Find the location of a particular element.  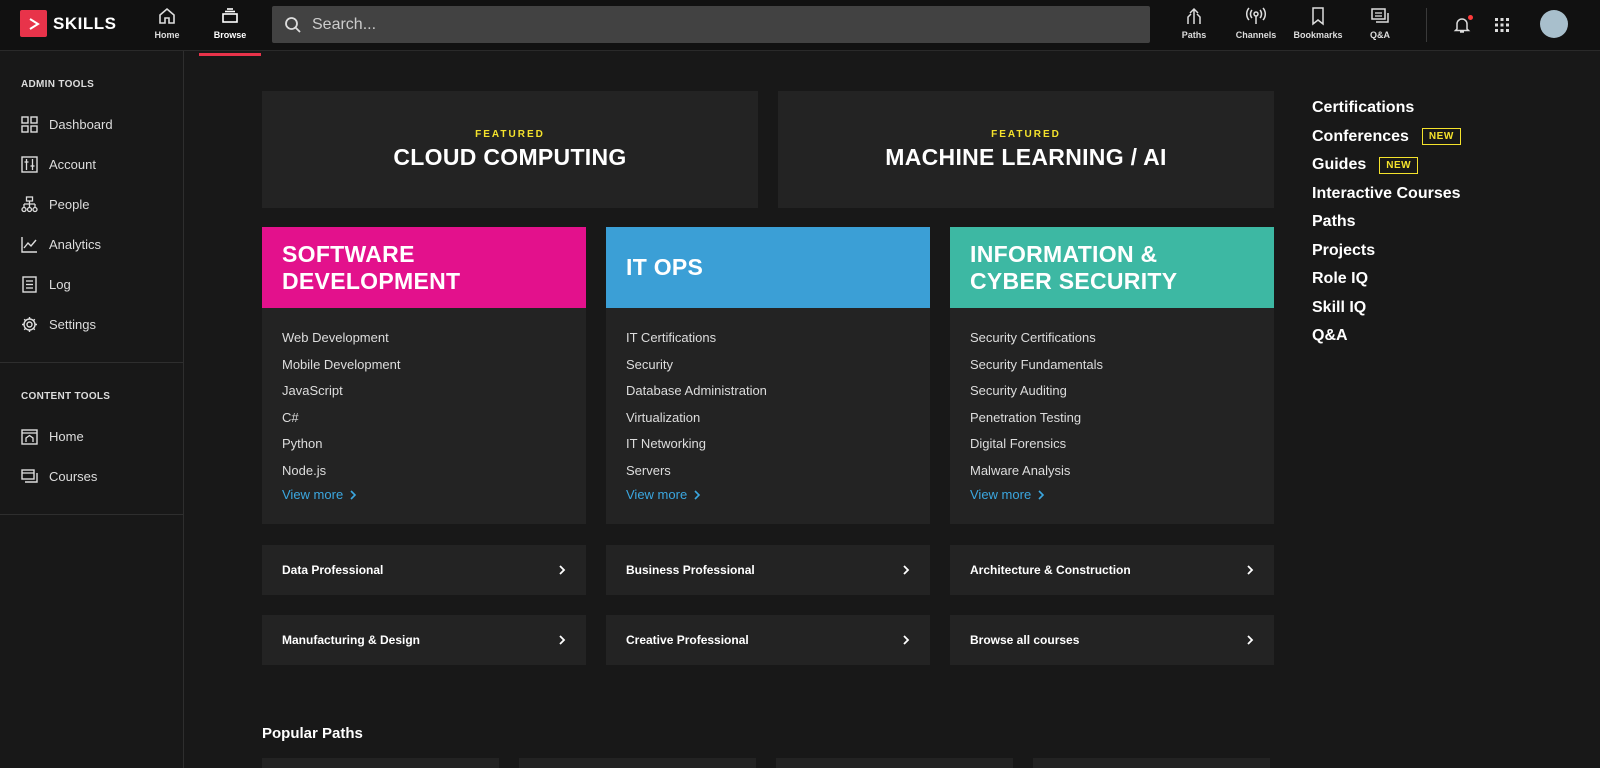

quick-link-label: Interactive Courses is located at coordinates (1386, 193).